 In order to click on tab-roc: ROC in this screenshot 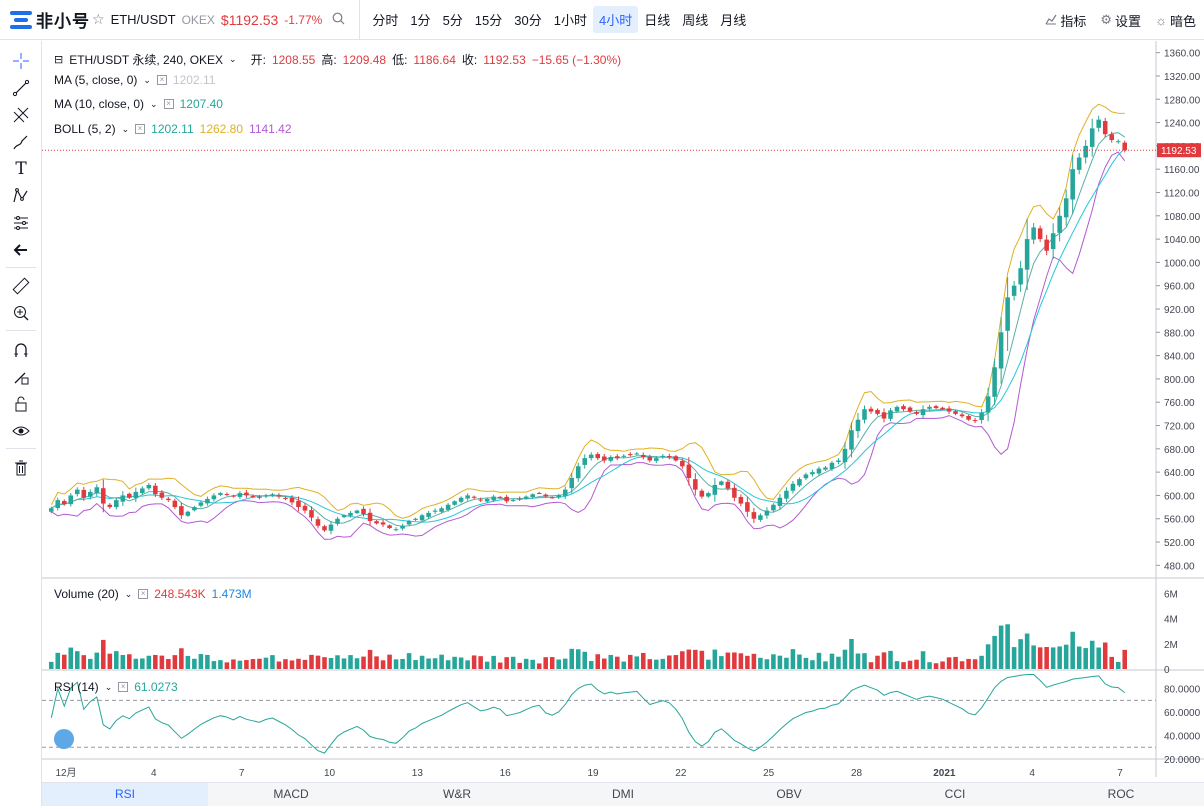, I will do `click(1121, 794)`.